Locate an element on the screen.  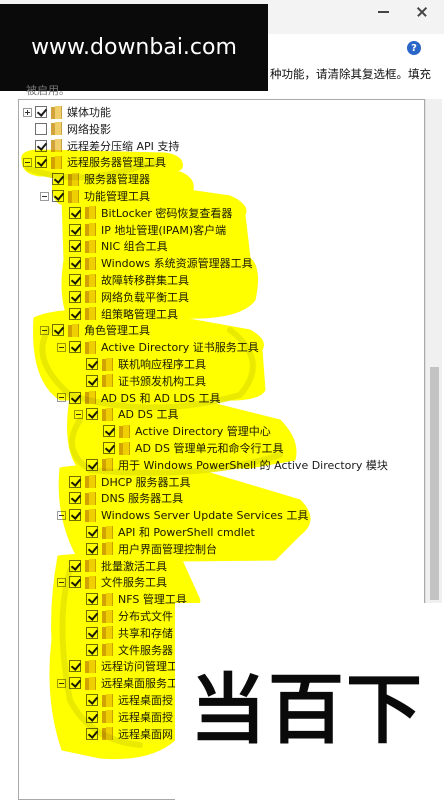
tree-item: AD DS 和 AD LDS 工具 is located at coordinates (139, 398).